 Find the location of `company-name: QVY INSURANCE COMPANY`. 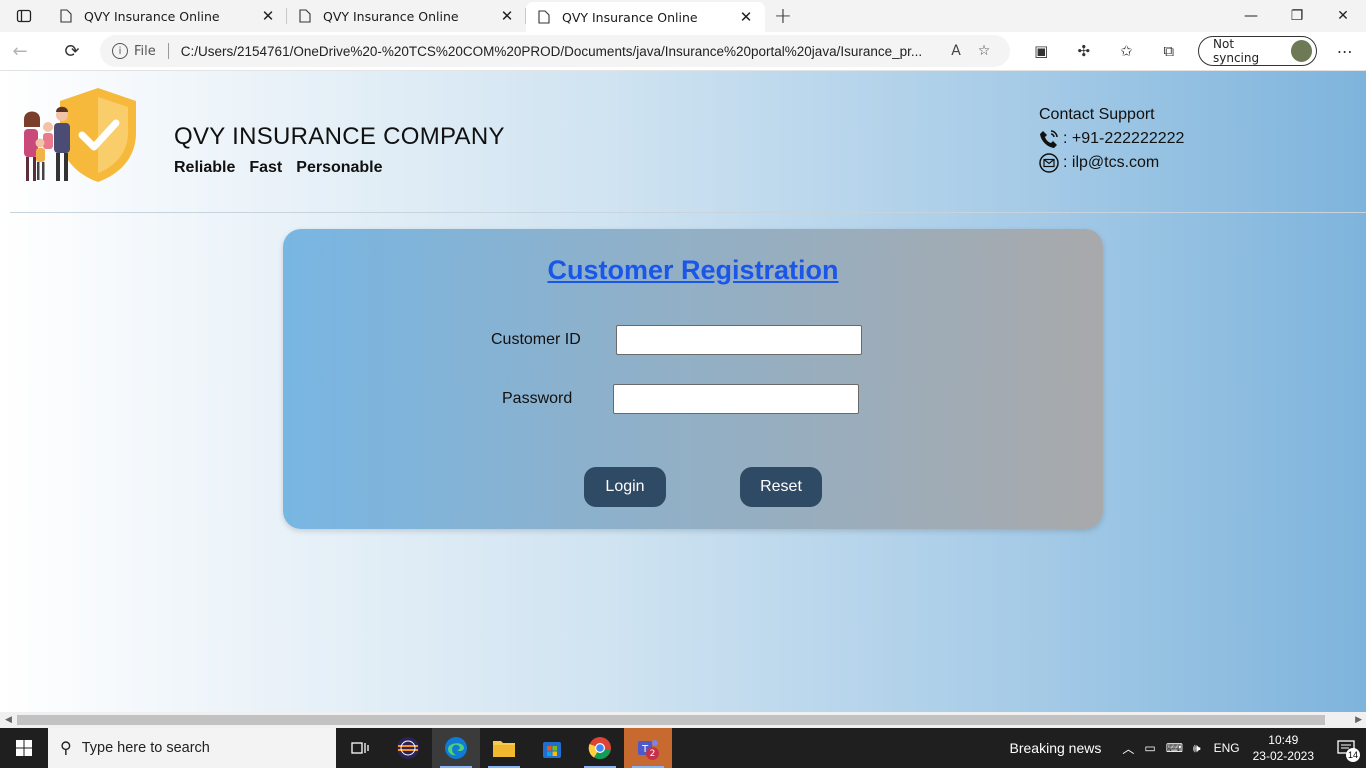

company-name: QVY INSURANCE COMPANY is located at coordinates (339, 136).